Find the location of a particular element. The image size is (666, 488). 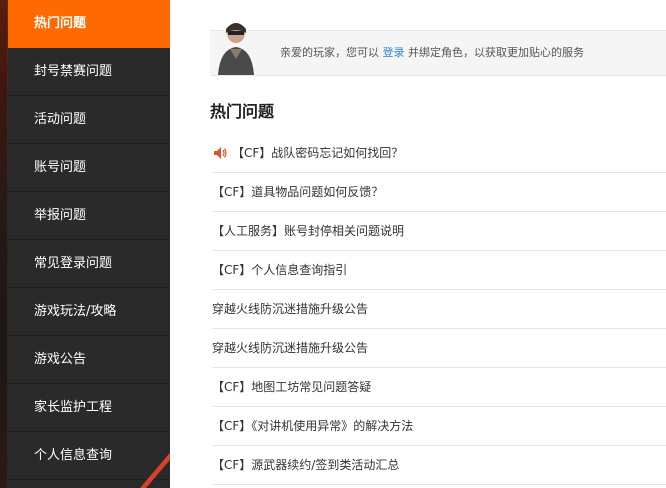

list-item: 【CF】地图工坊常见问题答疑 is located at coordinates (439, 387).